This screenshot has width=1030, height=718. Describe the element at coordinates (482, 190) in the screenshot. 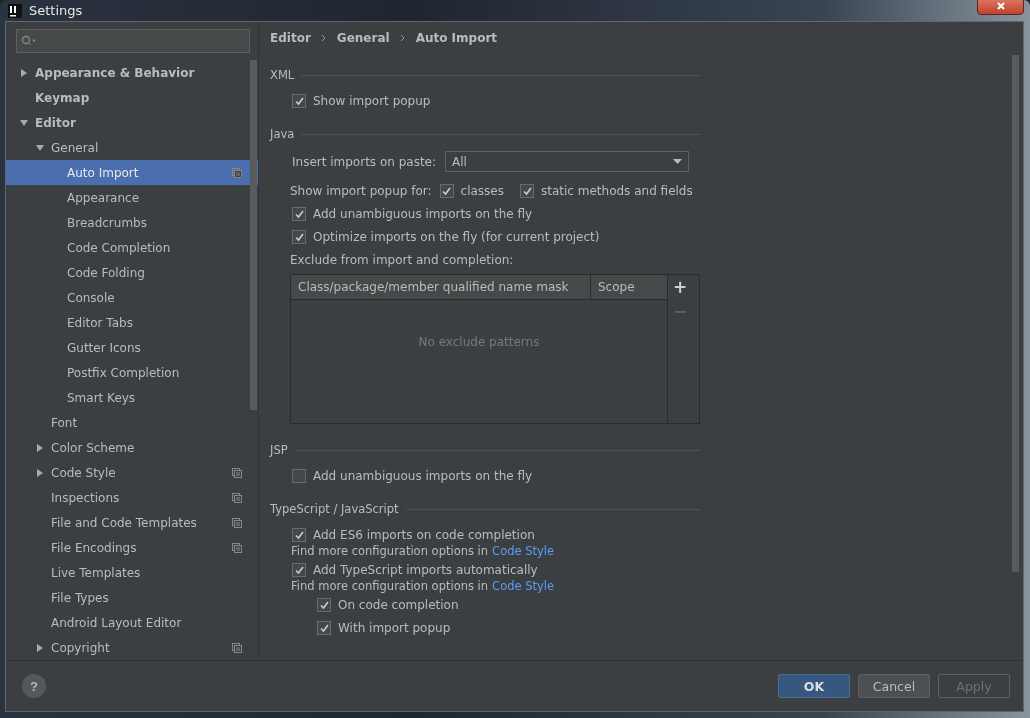

I see `checkbox-label: classes` at that location.